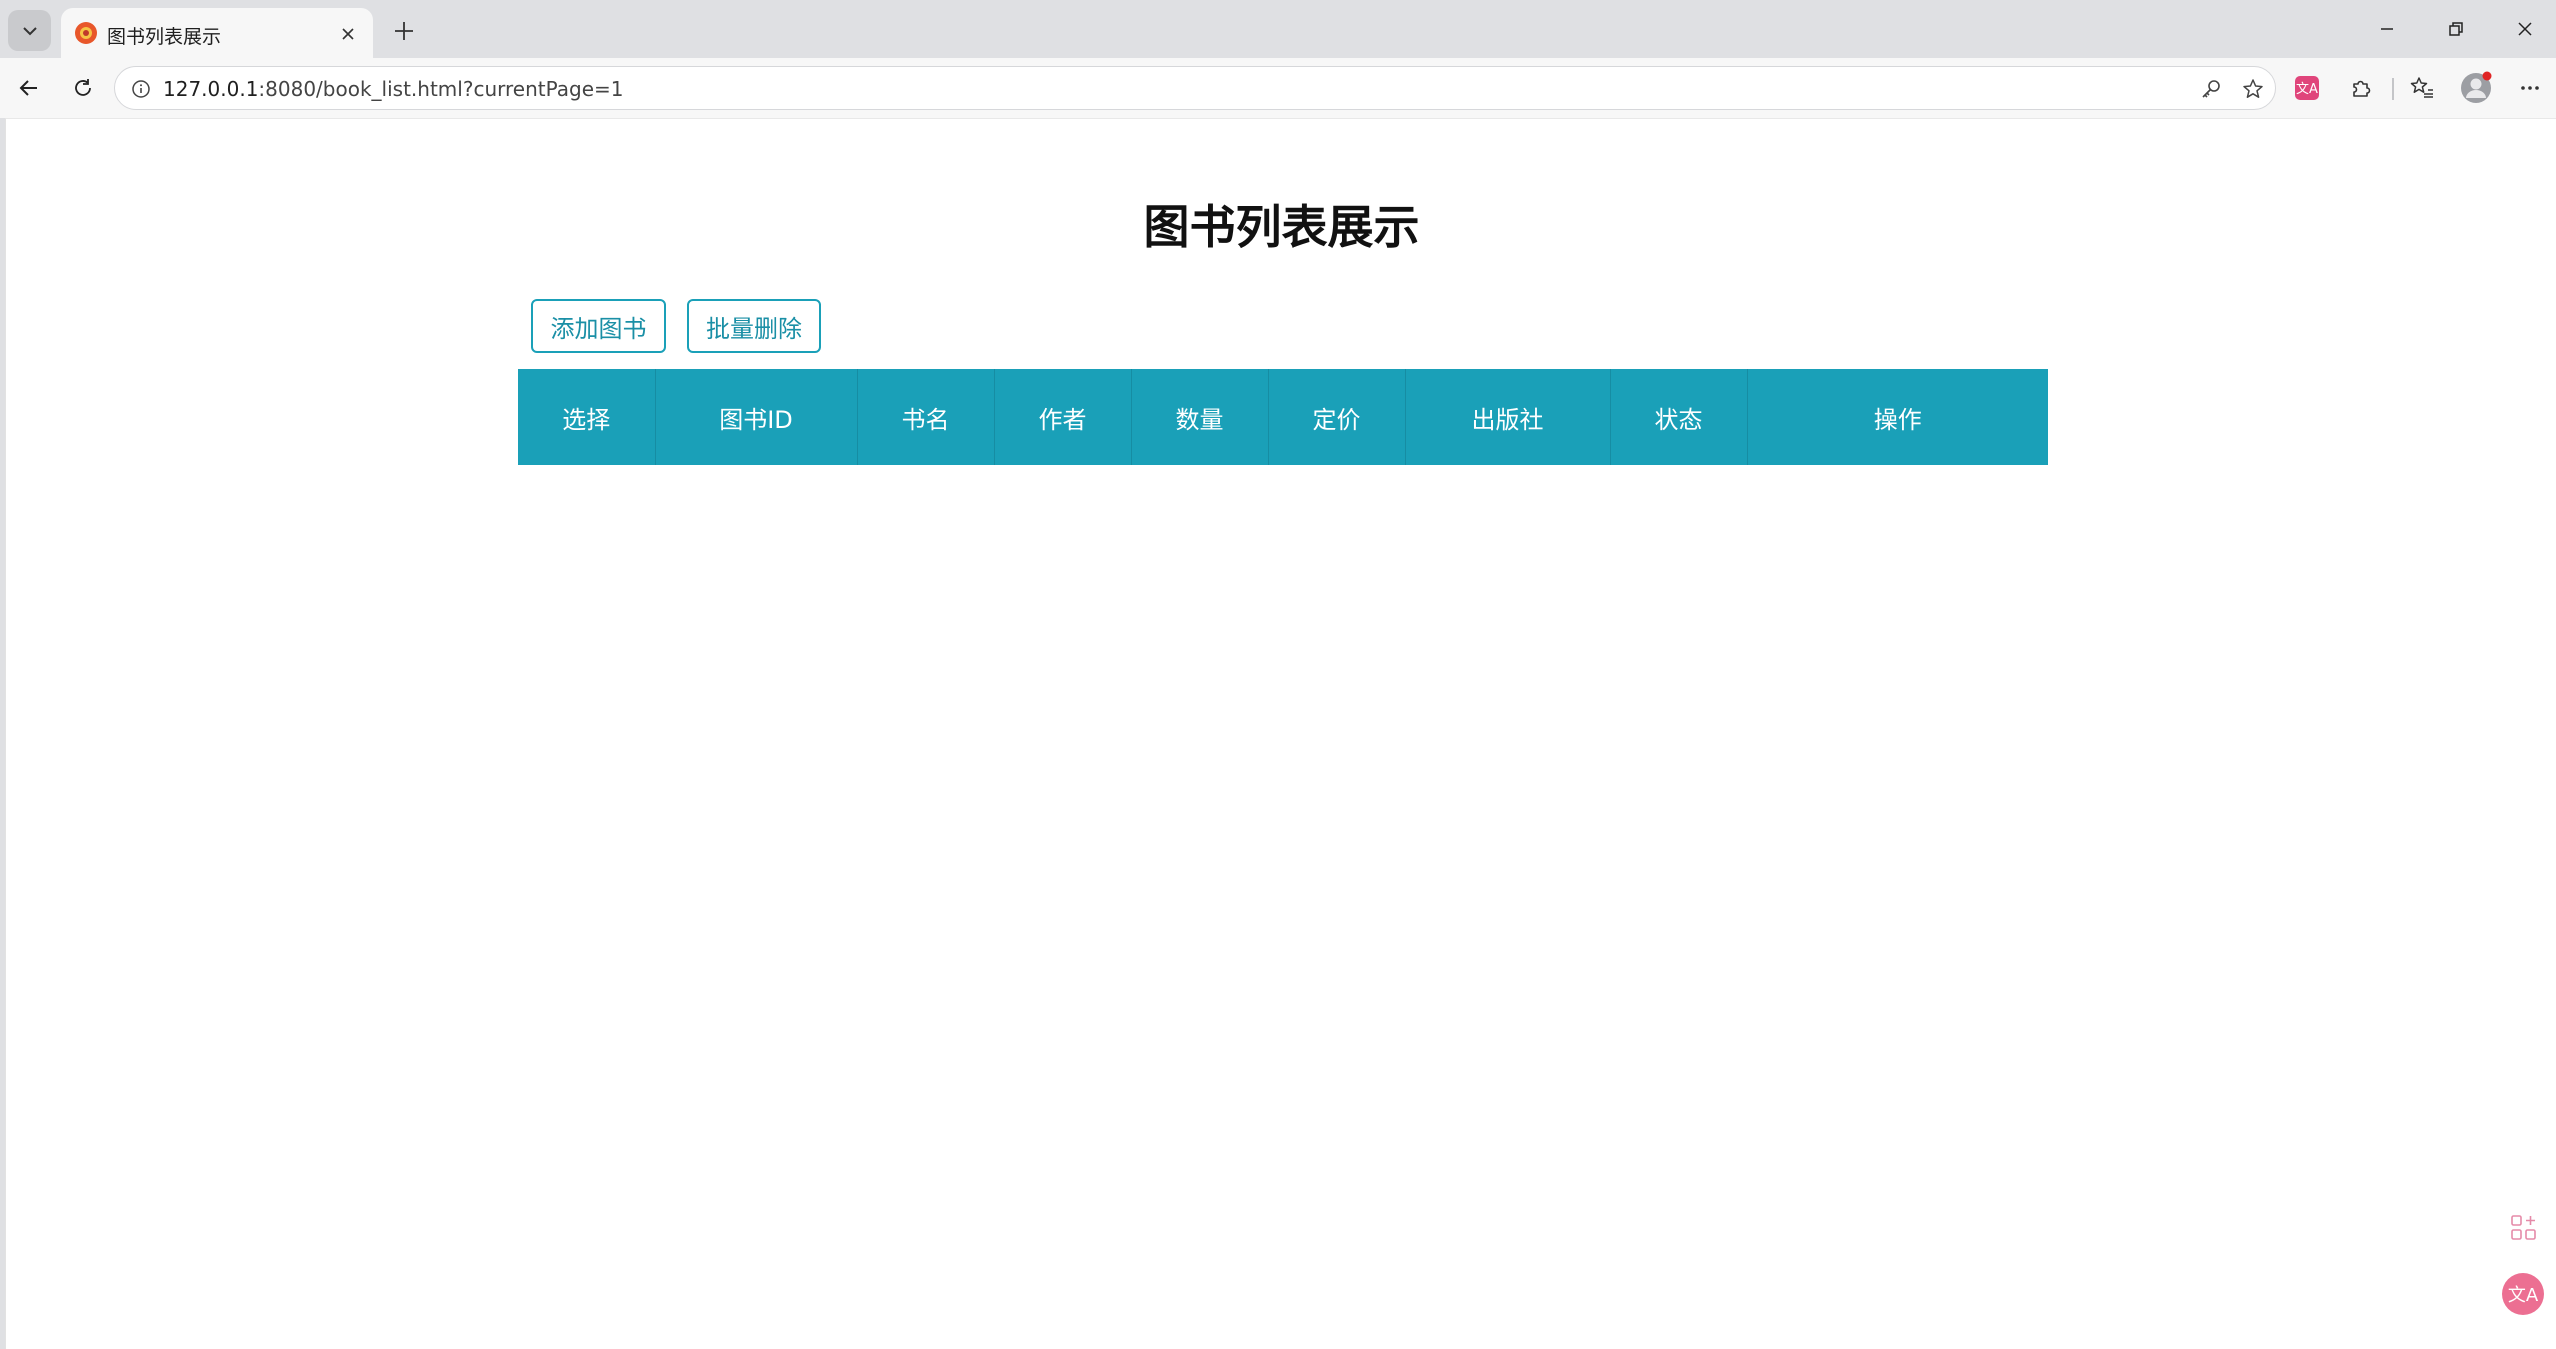  I want to click on browser-tab: 图书列表展示, so click(217, 34).